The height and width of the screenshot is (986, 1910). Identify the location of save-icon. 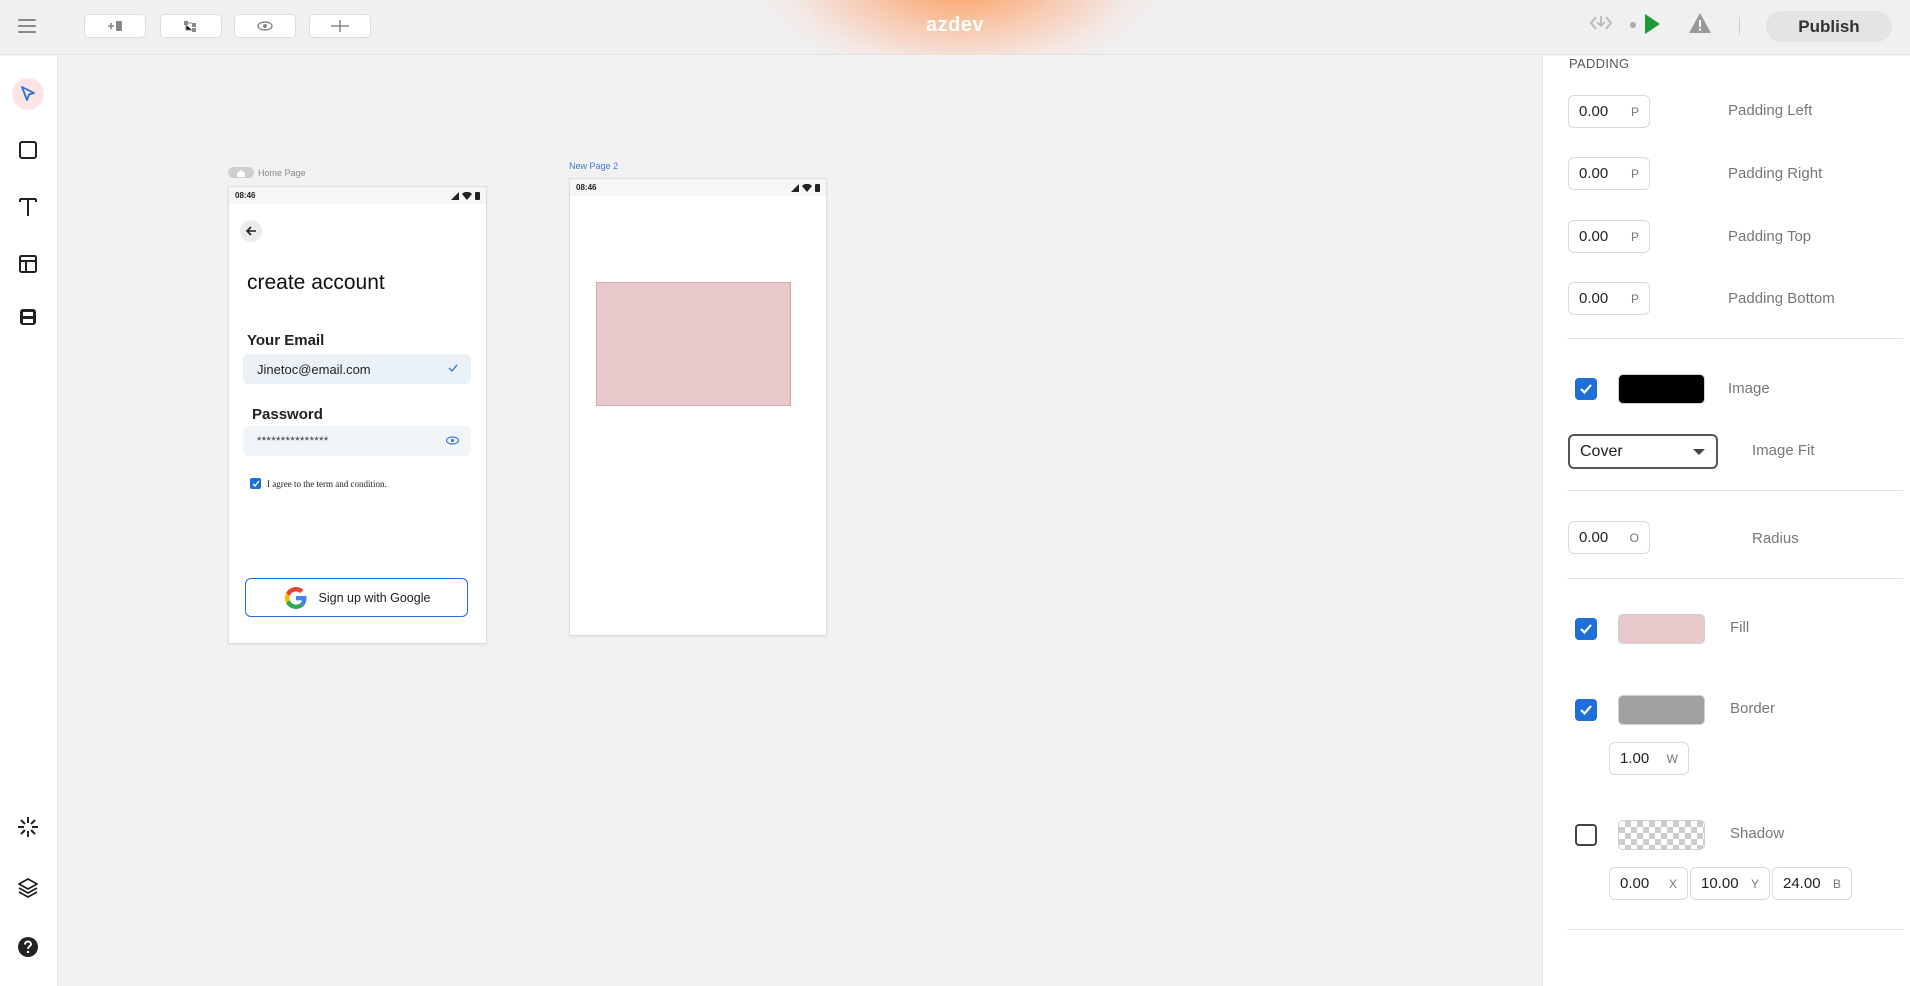
(28, 317).